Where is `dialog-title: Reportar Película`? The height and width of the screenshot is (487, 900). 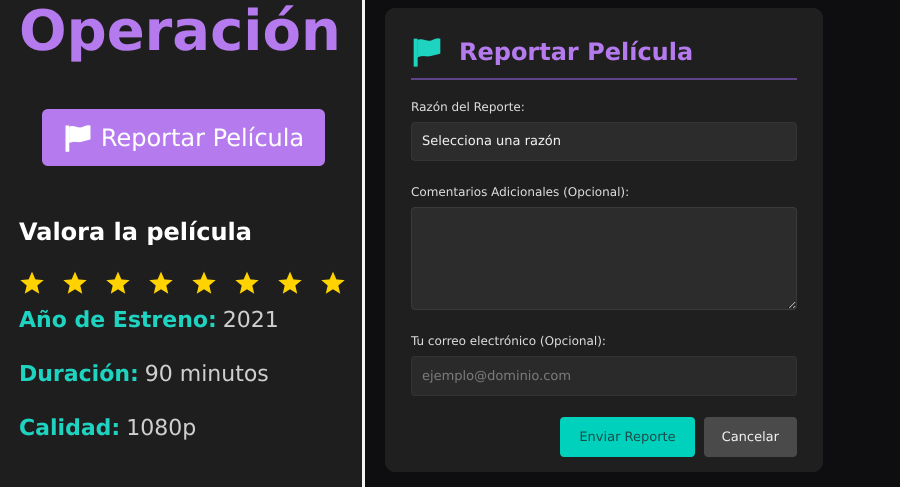
dialog-title: Reportar Película is located at coordinates (576, 52).